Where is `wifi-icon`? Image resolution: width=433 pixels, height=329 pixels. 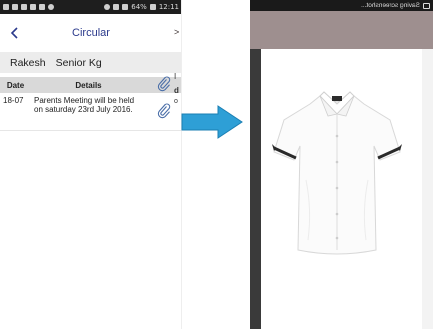 wifi-icon is located at coordinates (107, 7).